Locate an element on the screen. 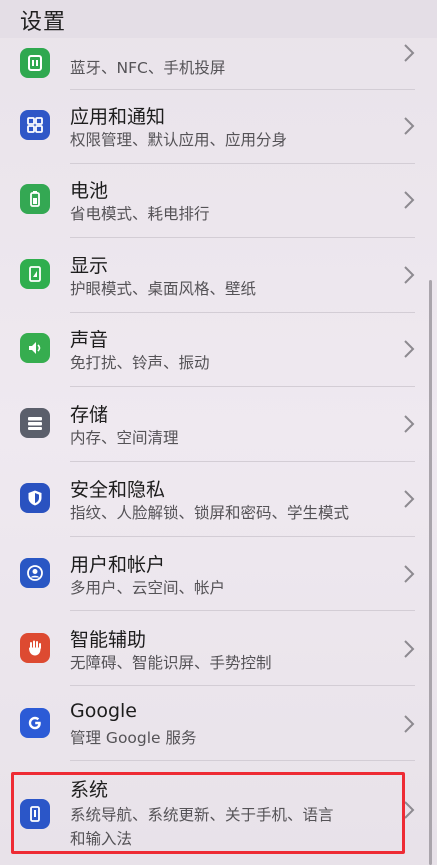  settings-item-title: 声音 is located at coordinates (89, 340).